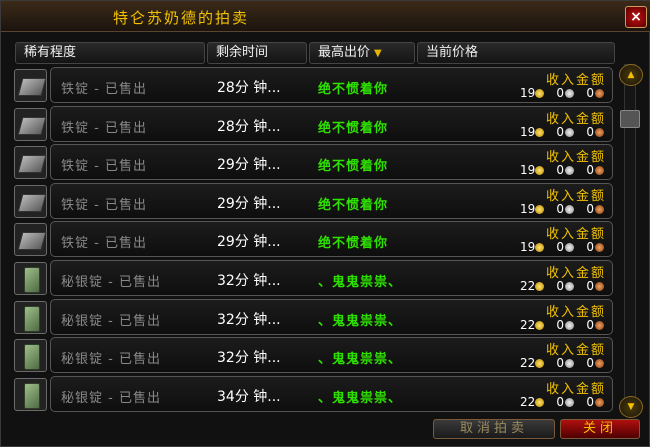 The height and width of the screenshot is (447, 650). I want to click on scrollbar-thumb, so click(630, 119).